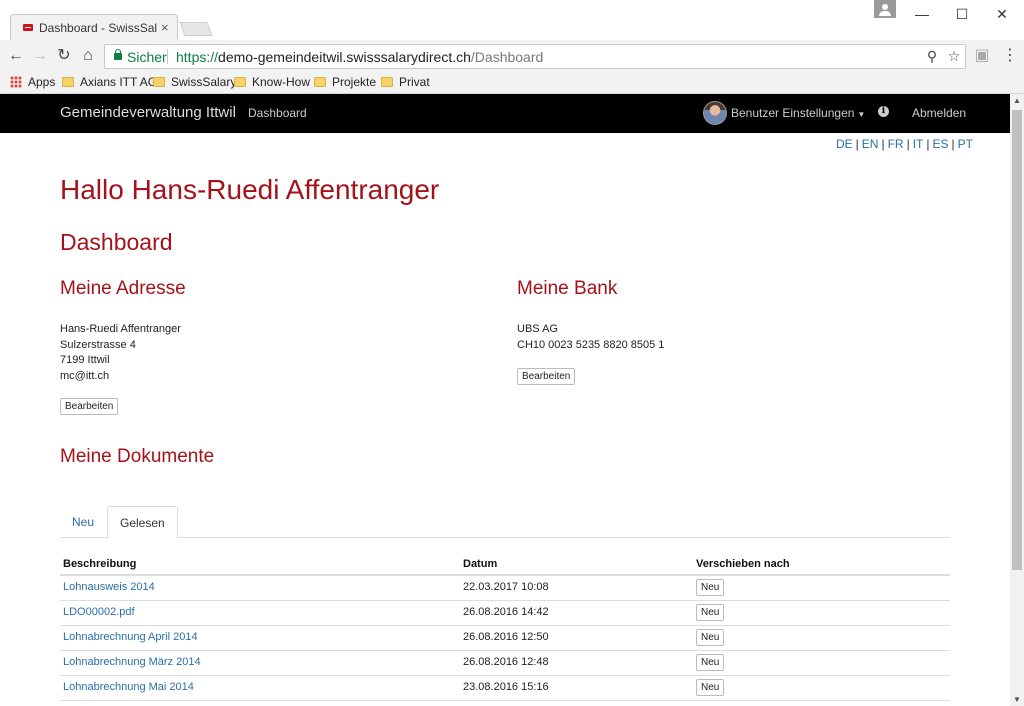 This screenshot has height=706, width=1024. I want to click on greeting-heading: Hallo Hans-Ruedi Affentranger, so click(250, 189).